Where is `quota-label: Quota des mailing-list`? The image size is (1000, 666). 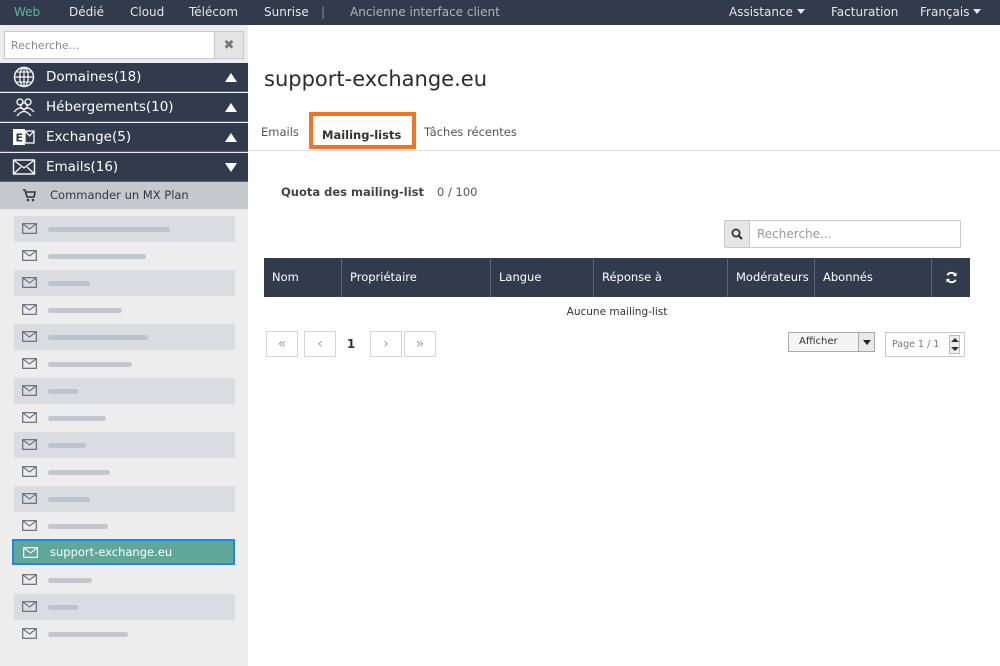
quota-label: Quota des mailing-list is located at coordinates (352, 192).